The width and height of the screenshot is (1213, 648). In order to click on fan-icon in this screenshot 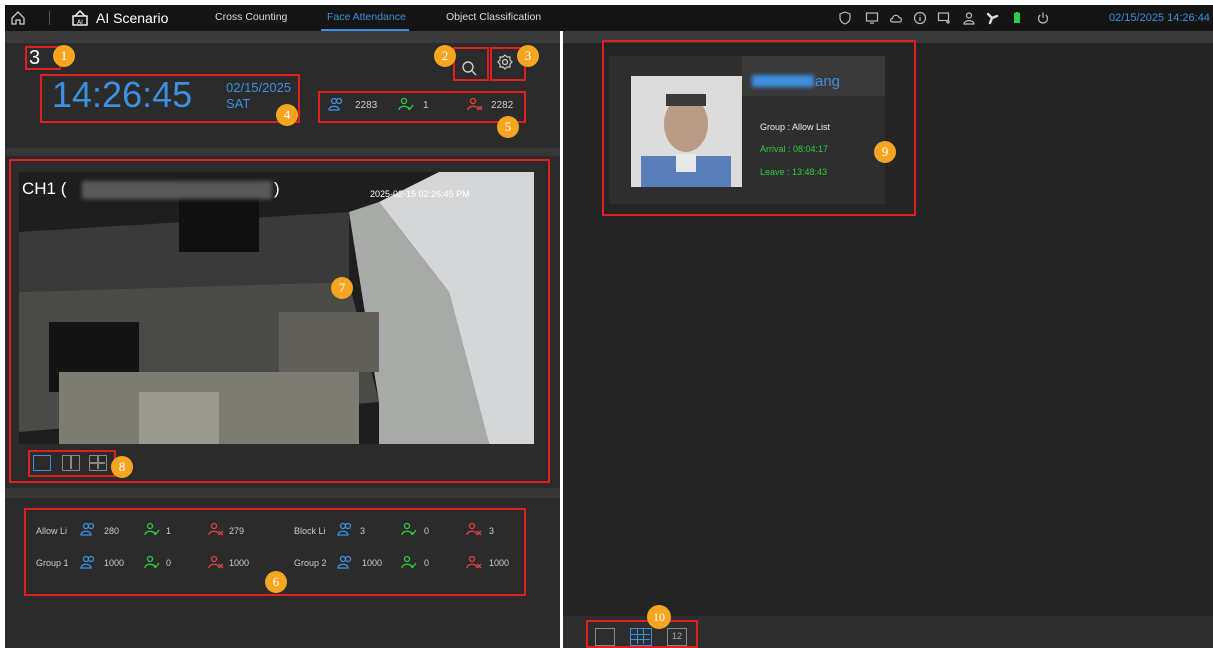, I will do `click(992, 18)`.